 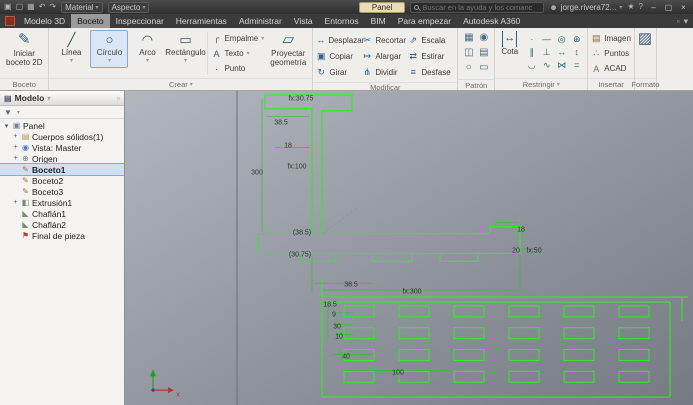 I want to click on collinear-constraint-icon: ―, so click(x=546, y=39).